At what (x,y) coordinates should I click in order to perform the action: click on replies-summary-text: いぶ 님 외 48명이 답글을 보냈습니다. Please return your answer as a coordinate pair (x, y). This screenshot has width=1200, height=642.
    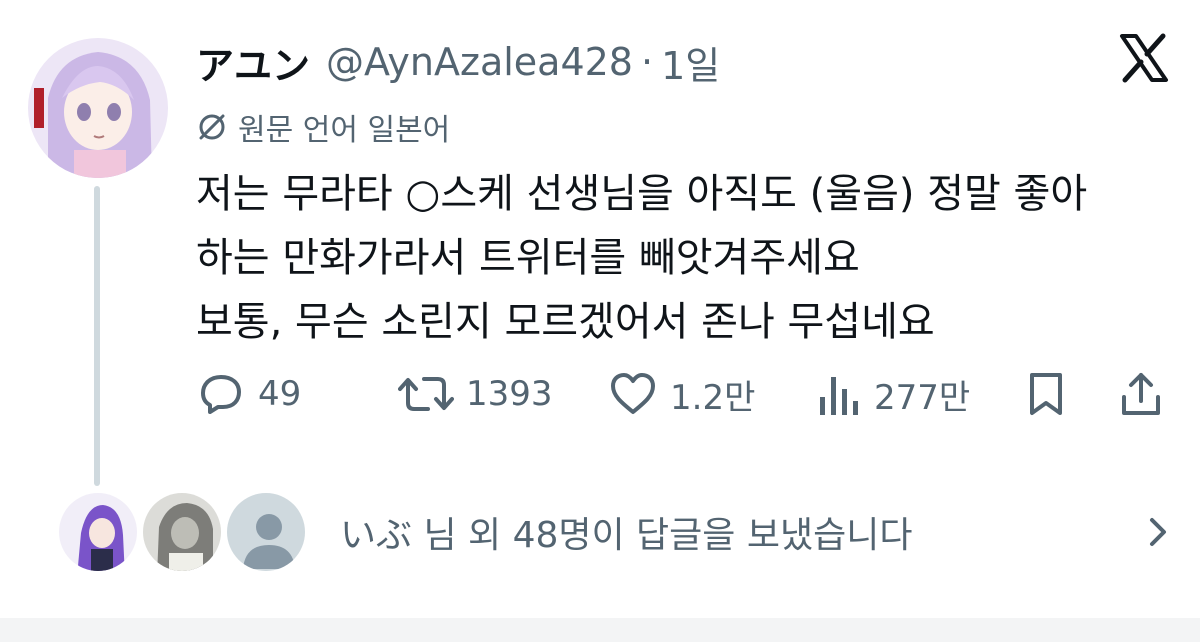
    Looking at the image, I should click on (626, 535).